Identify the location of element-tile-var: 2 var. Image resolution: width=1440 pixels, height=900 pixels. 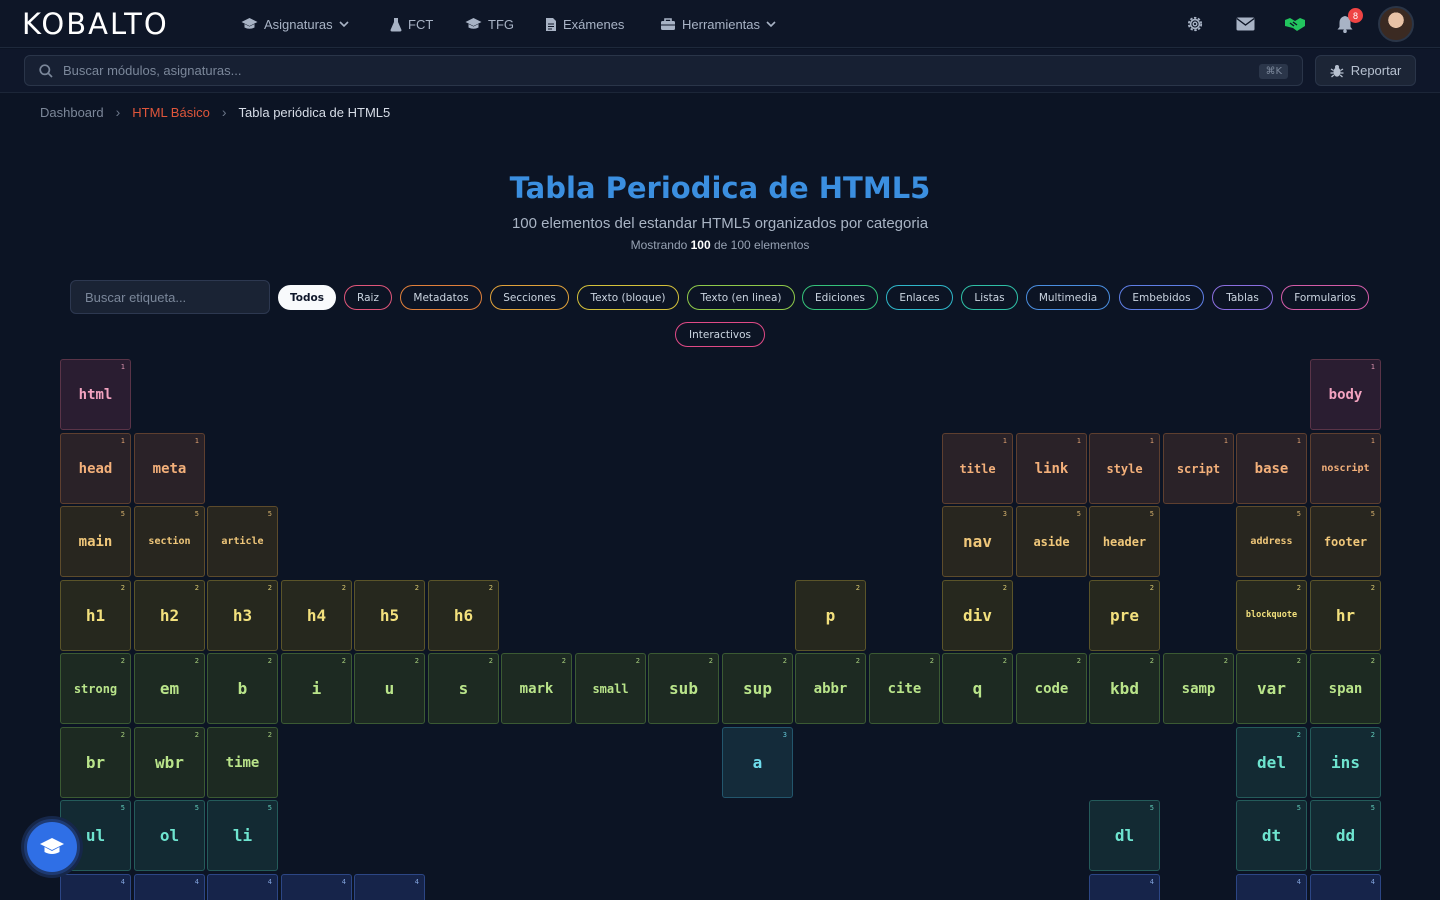
(1271, 688).